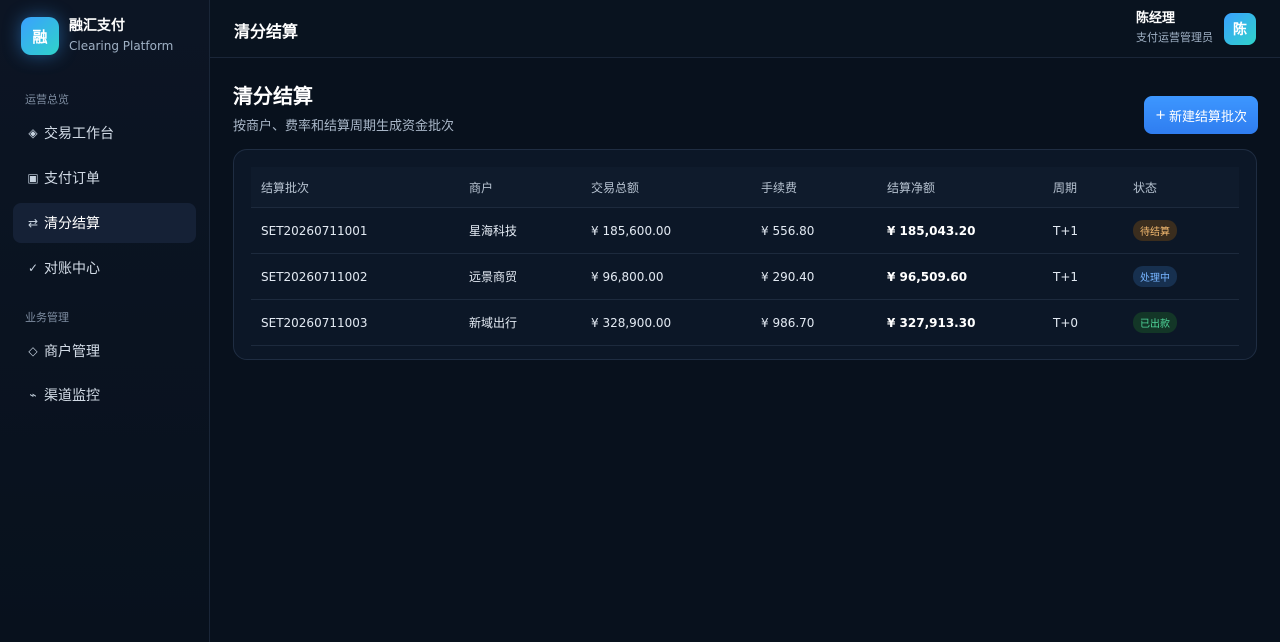 Image resolution: width=1280 pixels, height=642 pixels. I want to click on column-header-batch: 结算批次, so click(355, 187).